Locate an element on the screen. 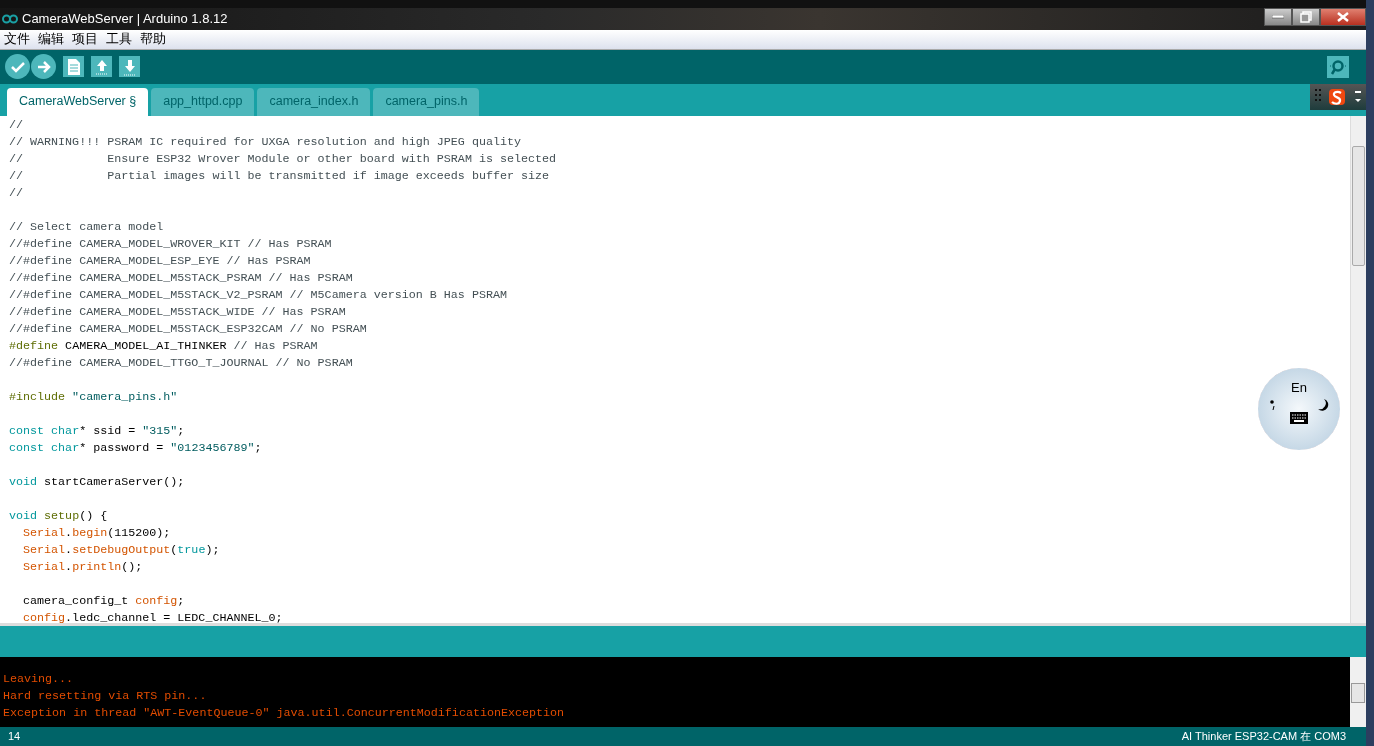 This screenshot has height=746, width=1374. code-line: Serial.setDebugOutput(true); is located at coordinates (121, 550).